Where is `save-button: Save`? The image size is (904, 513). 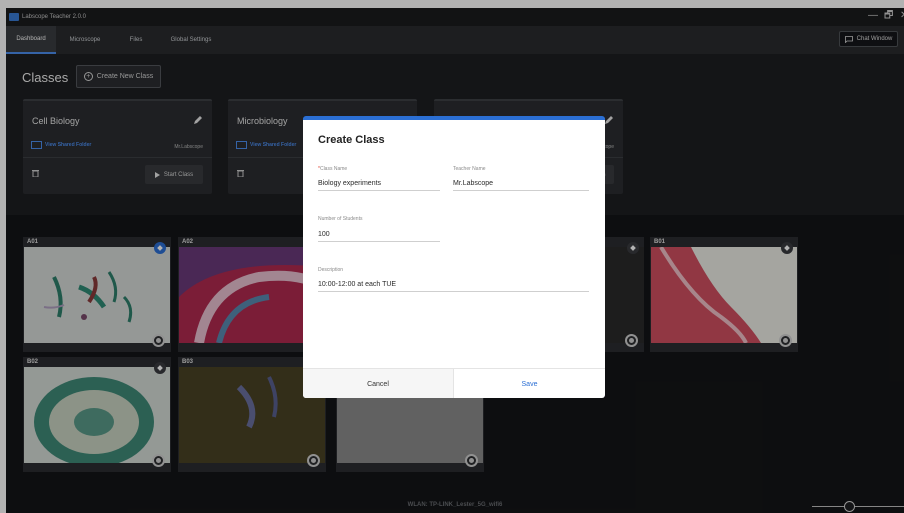 save-button: Save is located at coordinates (529, 383).